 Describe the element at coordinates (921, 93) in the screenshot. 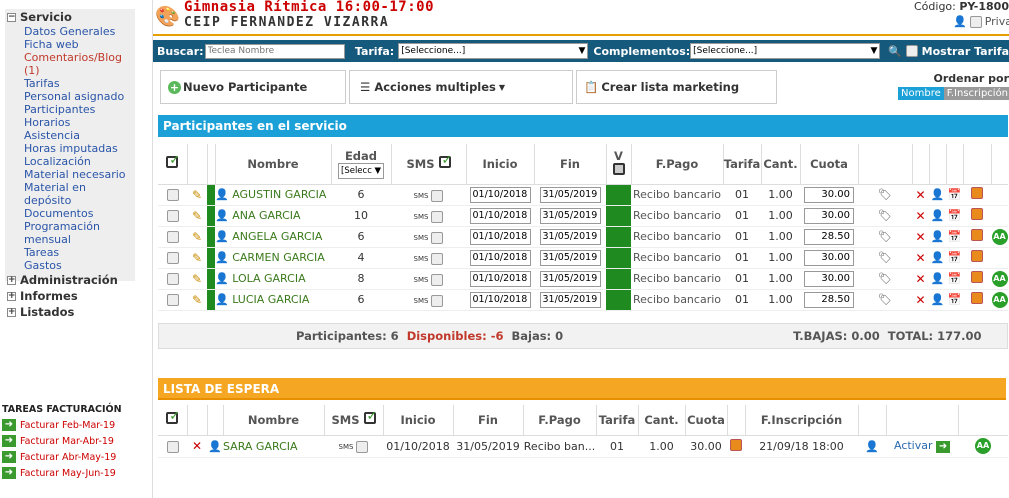

I see `ordenar-nombre-button: Nombre` at that location.